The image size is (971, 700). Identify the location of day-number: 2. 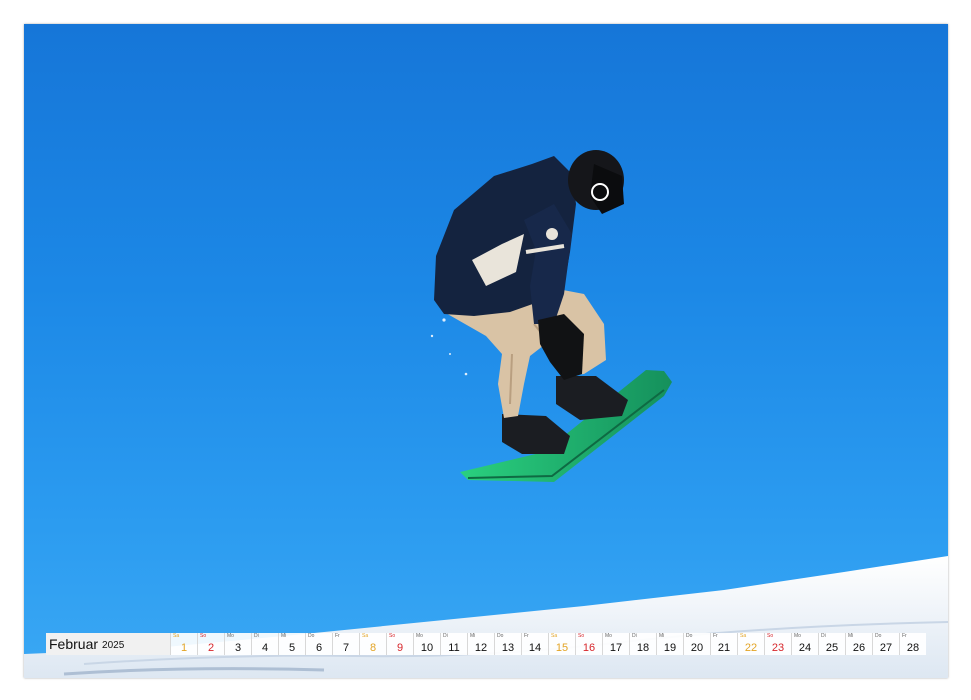
(211, 648).